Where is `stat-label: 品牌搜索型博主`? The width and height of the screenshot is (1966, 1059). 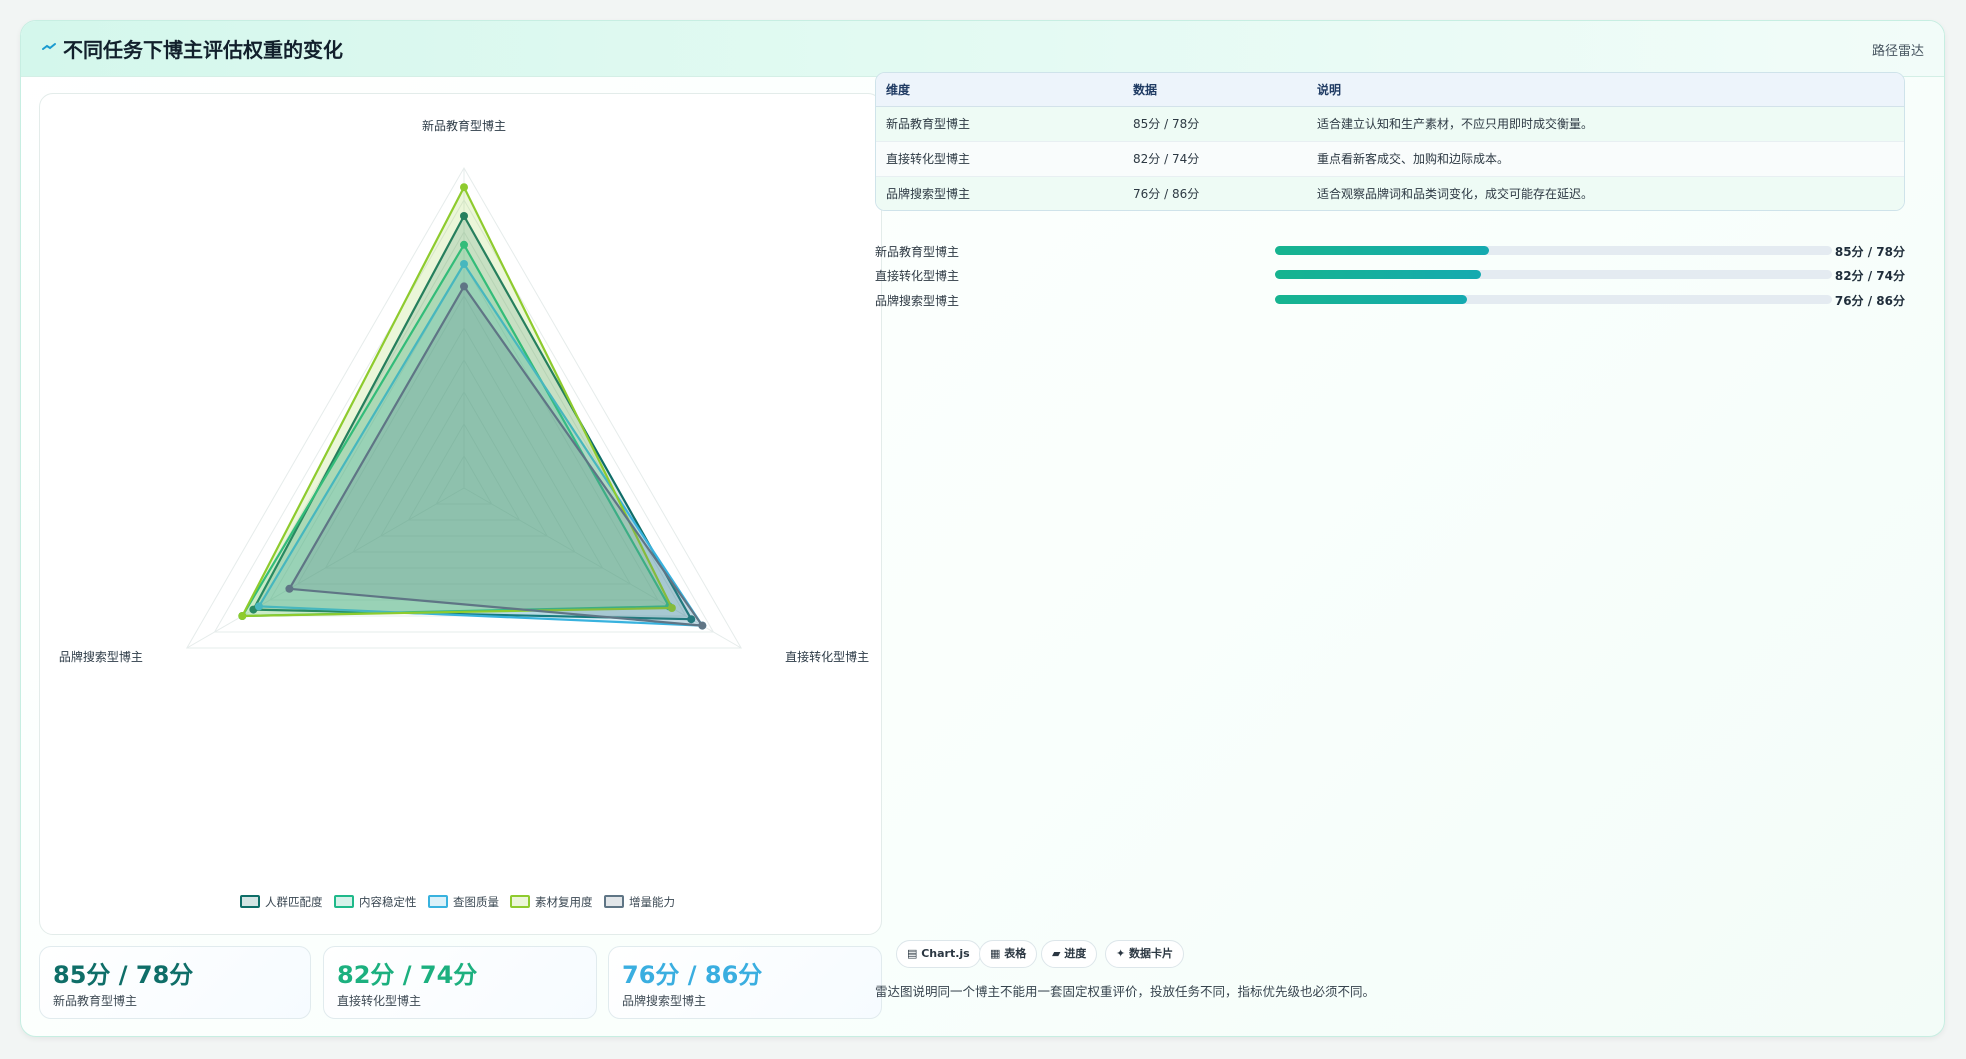
stat-label: 品牌搜索型博主 is located at coordinates (664, 1001).